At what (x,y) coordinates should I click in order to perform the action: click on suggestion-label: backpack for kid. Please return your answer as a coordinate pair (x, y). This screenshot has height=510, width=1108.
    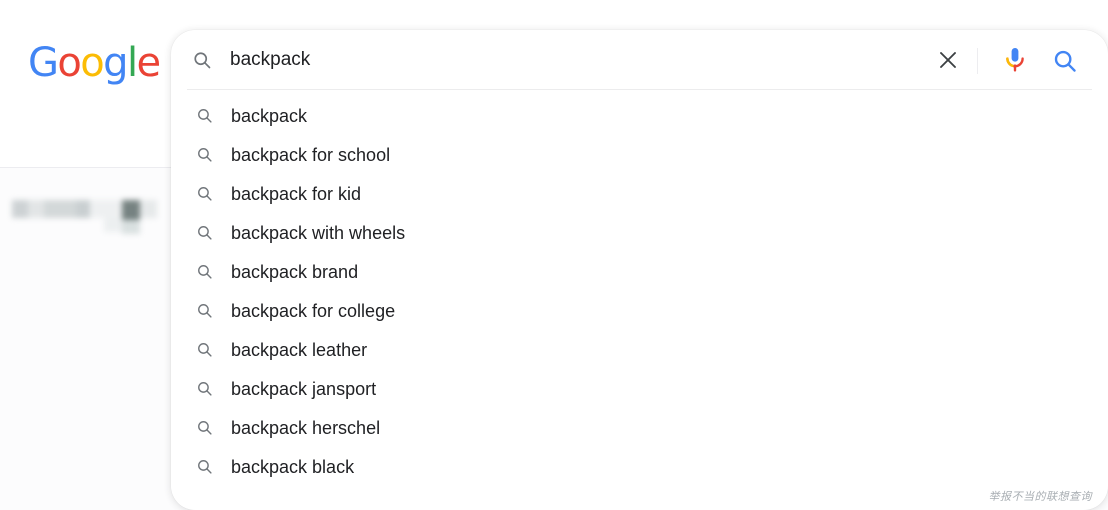
    Looking at the image, I should click on (296, 193).